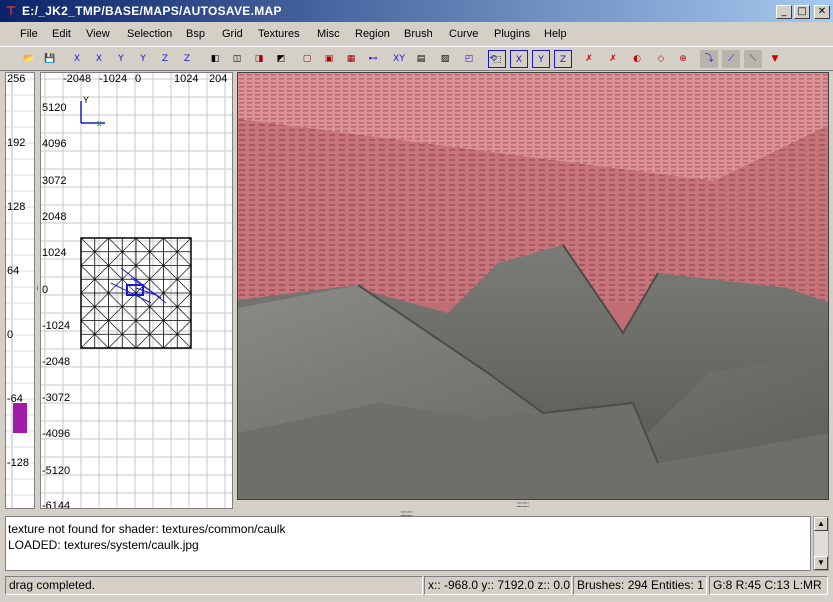  Describe the element at coordinates (45, 290) in the screenshot. I see `xy-left-label: 0` at that location.